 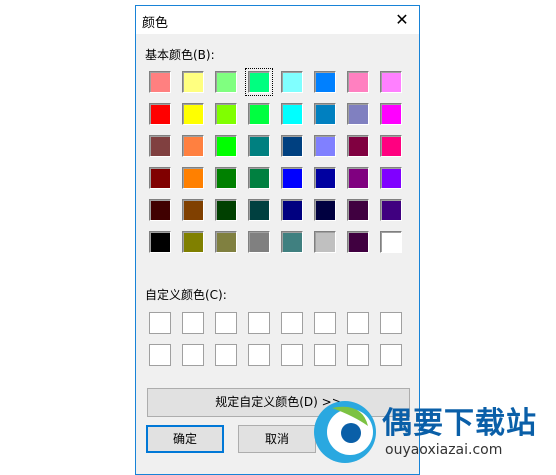 I want to click on watermark-name: 偶要下载站, so click(x=459, y=423).